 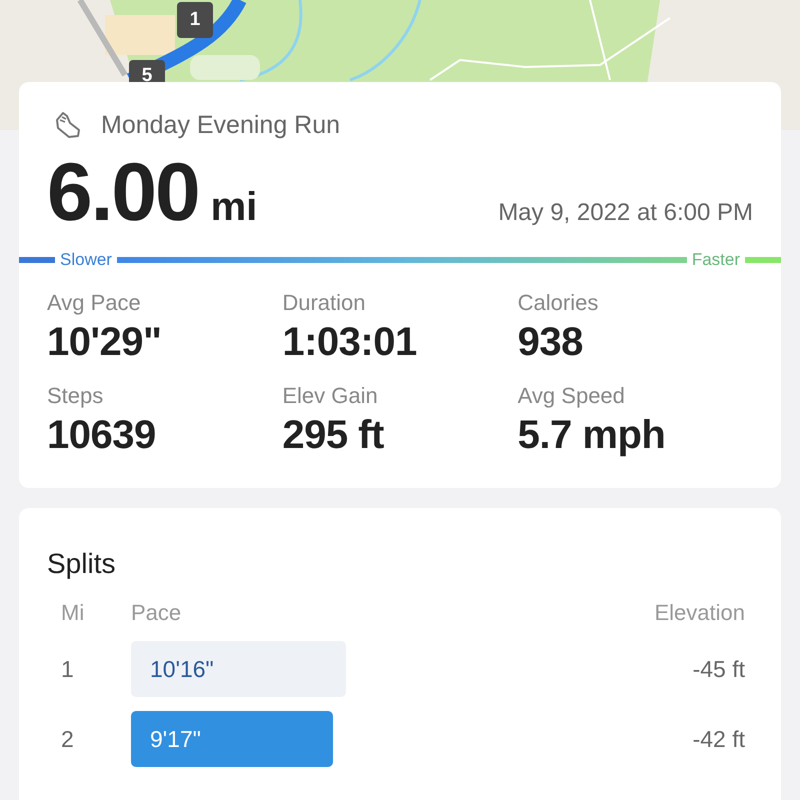 I want to click on stat-label: Avg Speed, so click(x=572, y=396).